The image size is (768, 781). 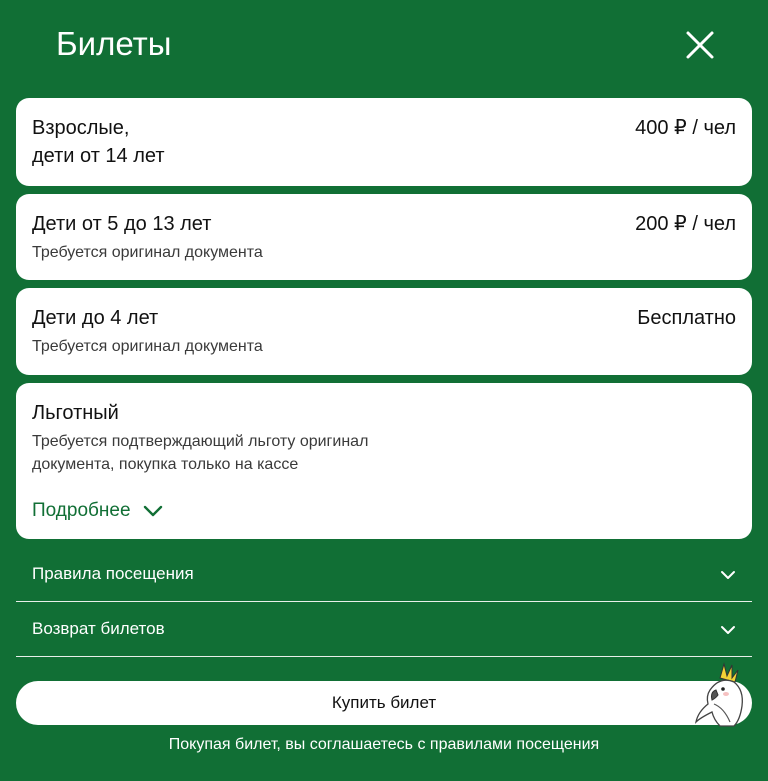 I want to click on ticket-price: 400 ₽ / чел, so click(x=685, y=128).